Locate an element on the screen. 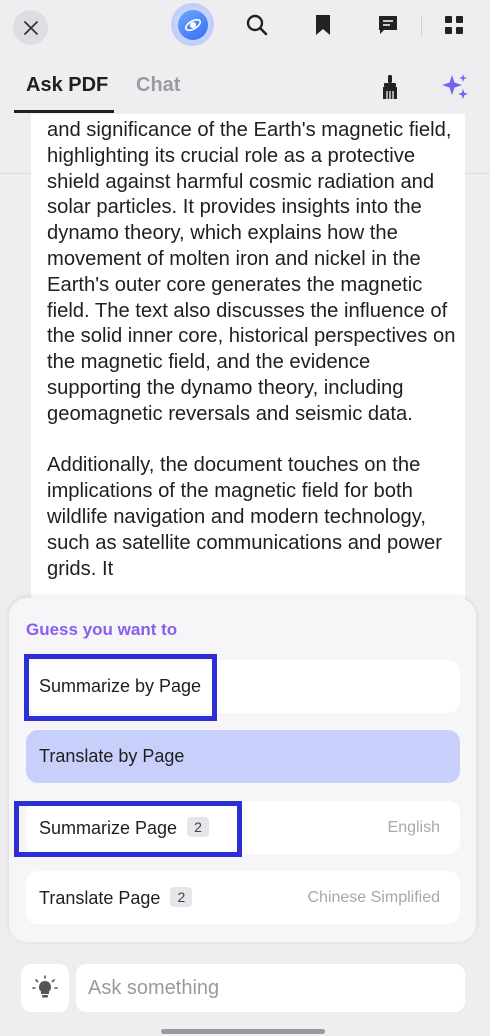  option-translate-page: Translate Page 2 Chinese Simplified is located at coordinates (243, 897).